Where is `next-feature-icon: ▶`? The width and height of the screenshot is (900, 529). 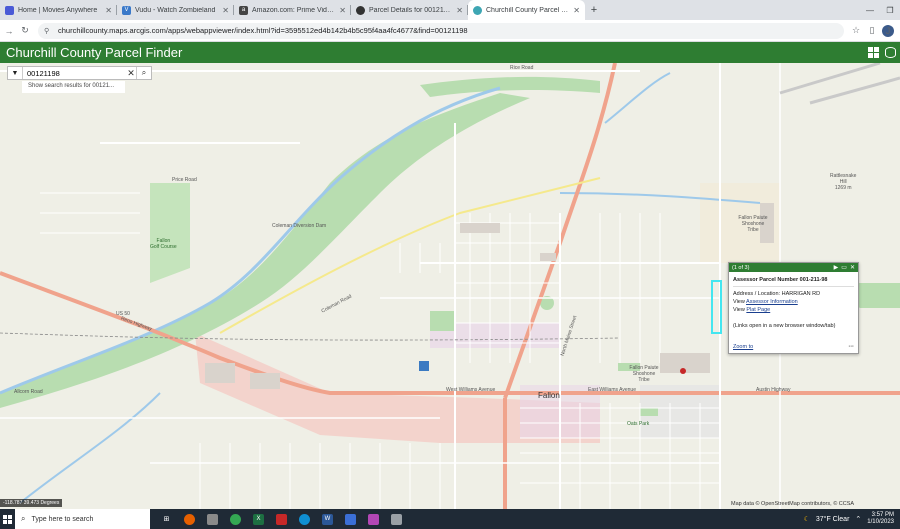
next-feature-icon: ▶ is located at coordinates (836, 267).